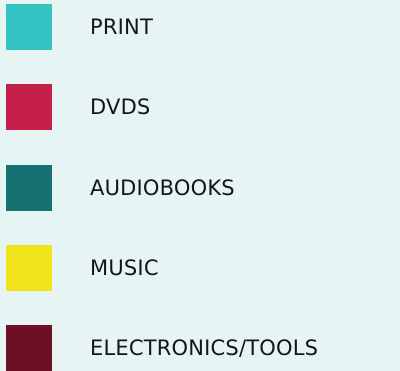  Describe the element at coordinates (121, 27) in the screenshot. I see `legend-label-print: PRINT` at that location.